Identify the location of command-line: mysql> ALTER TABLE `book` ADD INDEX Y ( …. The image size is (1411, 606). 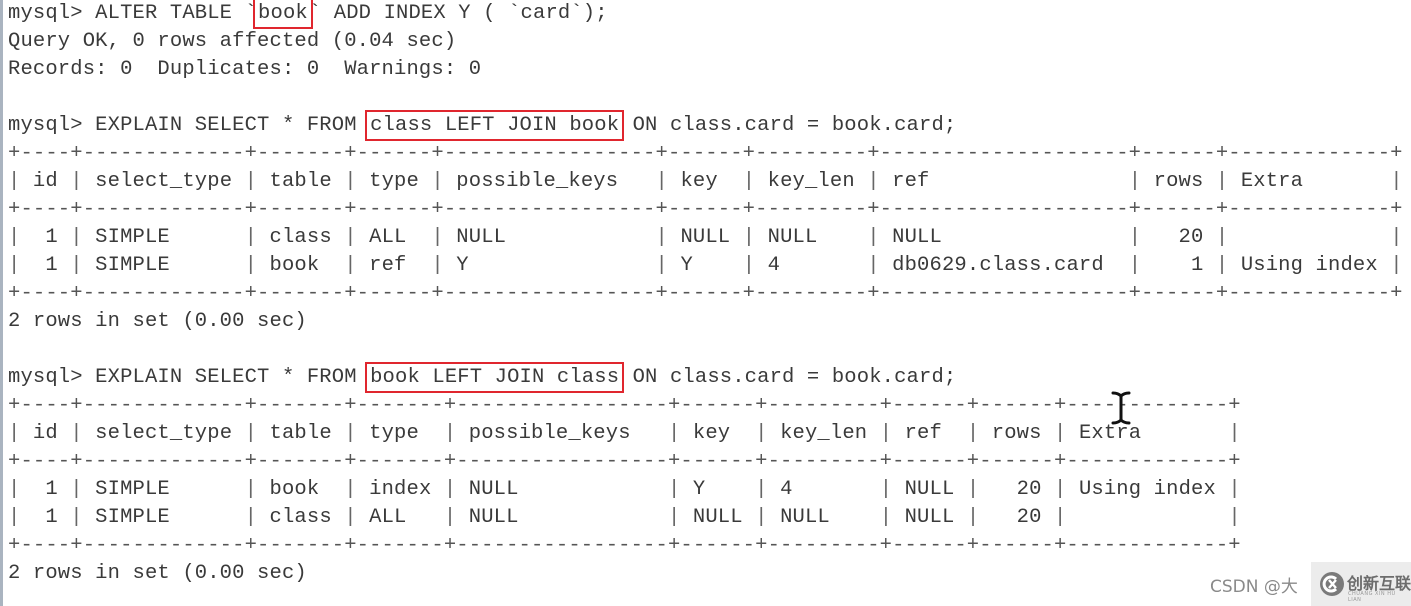
(705, 14).